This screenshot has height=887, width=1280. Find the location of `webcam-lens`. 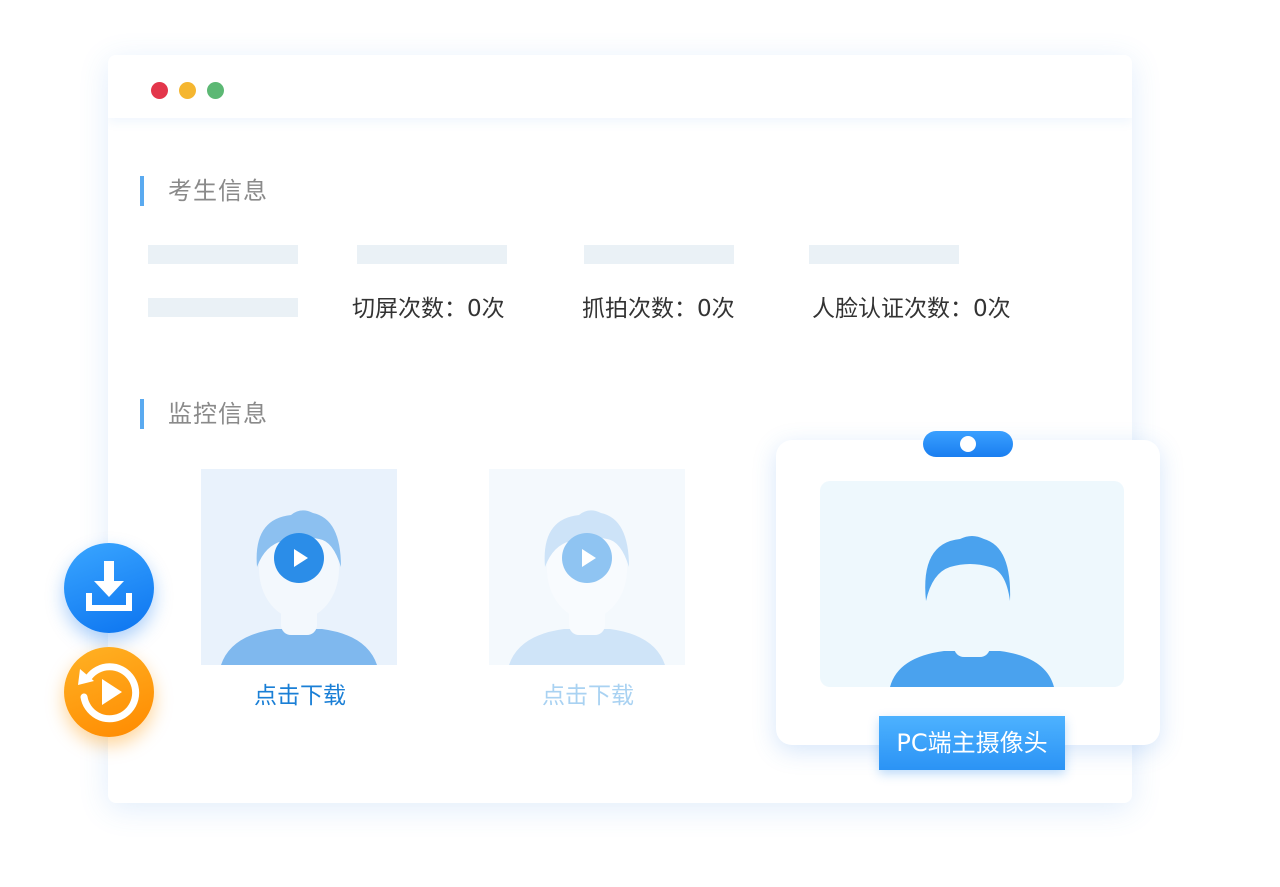

webcam-lens is located at coordinates (968, 444).